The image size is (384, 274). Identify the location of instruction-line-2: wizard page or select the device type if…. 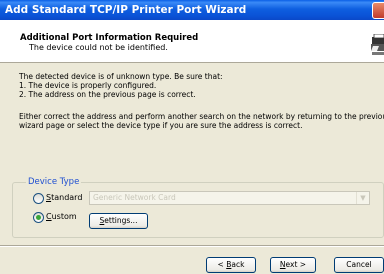
(161, 125).